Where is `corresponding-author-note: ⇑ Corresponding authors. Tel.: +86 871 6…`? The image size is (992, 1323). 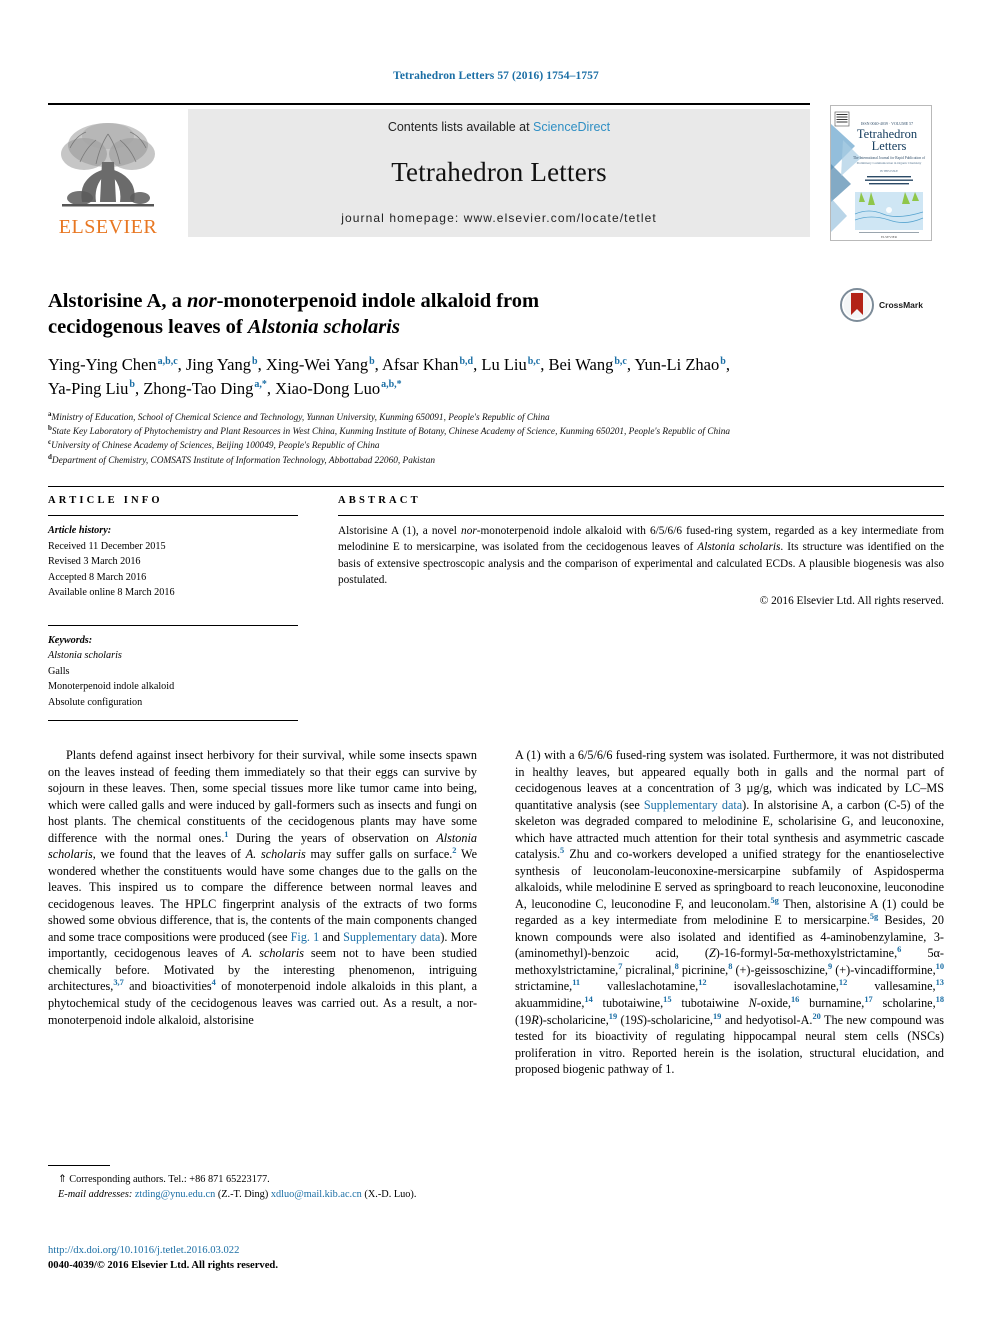 corresponding-author-note: ⇑ Corresponding authors. Tel.: +86 871 6… is located at coordinates (164, 1179).